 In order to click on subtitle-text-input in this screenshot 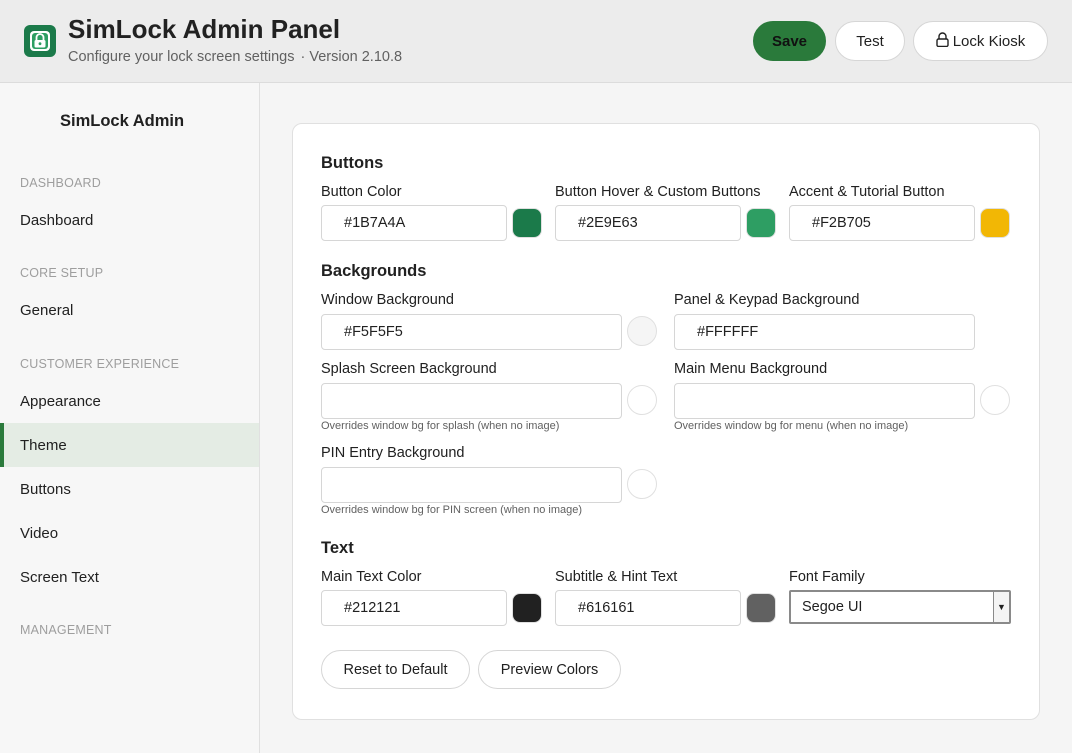, I will do `click(648, 608)`.